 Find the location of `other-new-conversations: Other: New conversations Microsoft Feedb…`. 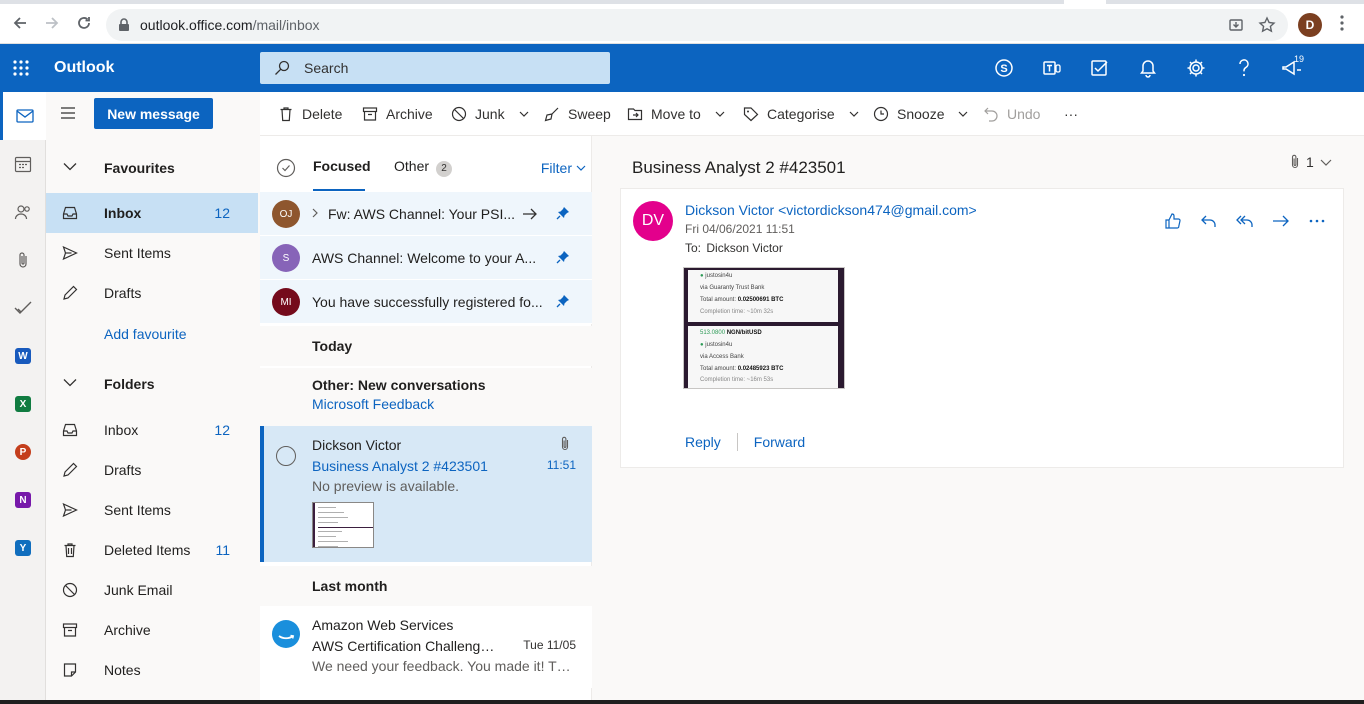

other-new-conversations: Other: New conversations Microsoft Feedb… is located at coordinates (426, 397).